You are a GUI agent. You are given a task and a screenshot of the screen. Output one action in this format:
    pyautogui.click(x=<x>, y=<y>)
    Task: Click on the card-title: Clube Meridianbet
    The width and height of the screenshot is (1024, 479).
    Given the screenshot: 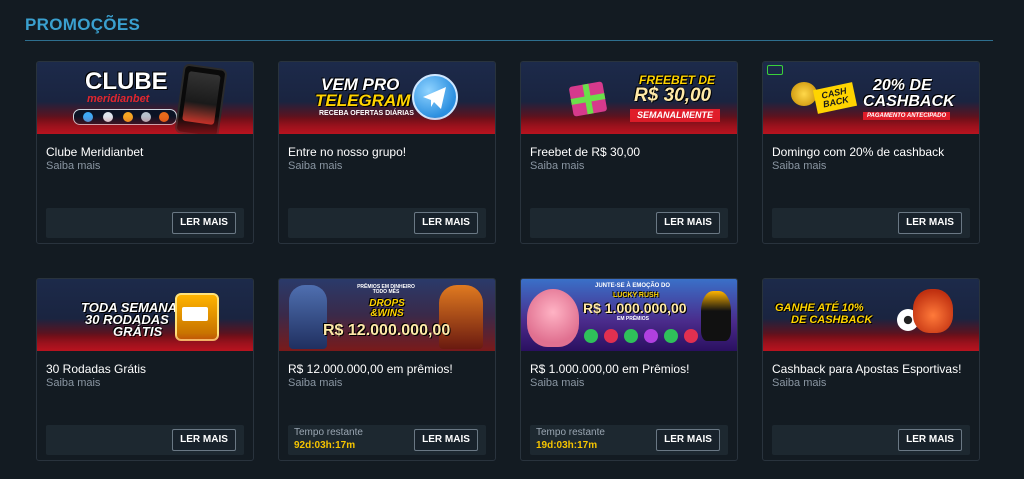 What is the action you would take?
    pyautogui.click(x=95, y=152)
    